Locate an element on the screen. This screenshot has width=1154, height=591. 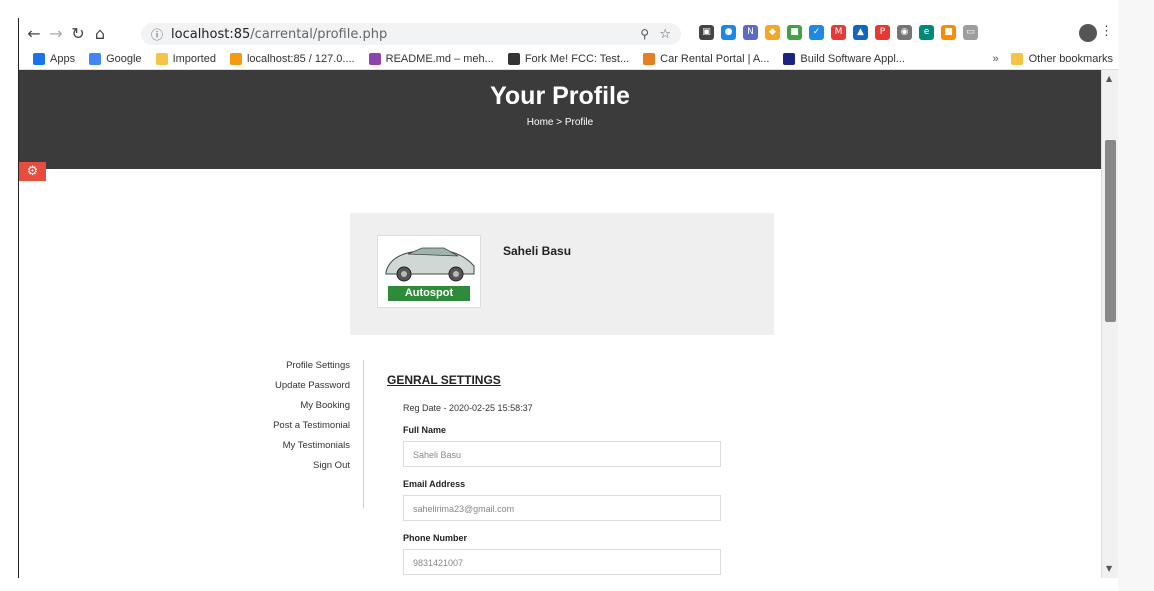
bookmark-item: Apps is located at coordinates (54, 58).